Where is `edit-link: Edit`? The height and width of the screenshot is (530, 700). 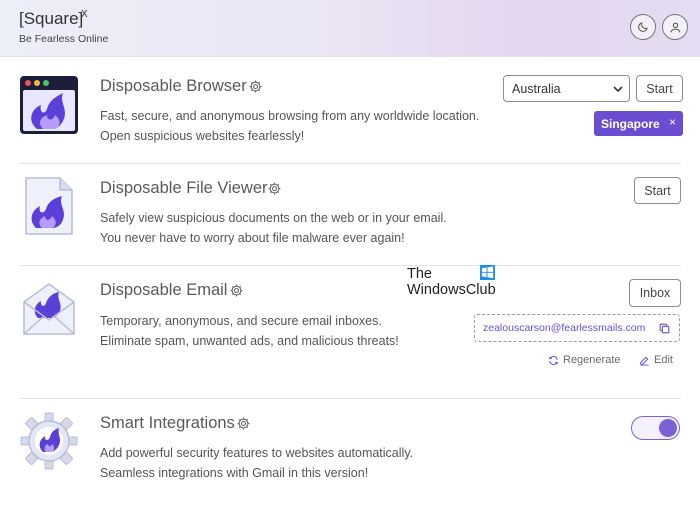 edit-link: Edit is located at coordinates (656, 360).